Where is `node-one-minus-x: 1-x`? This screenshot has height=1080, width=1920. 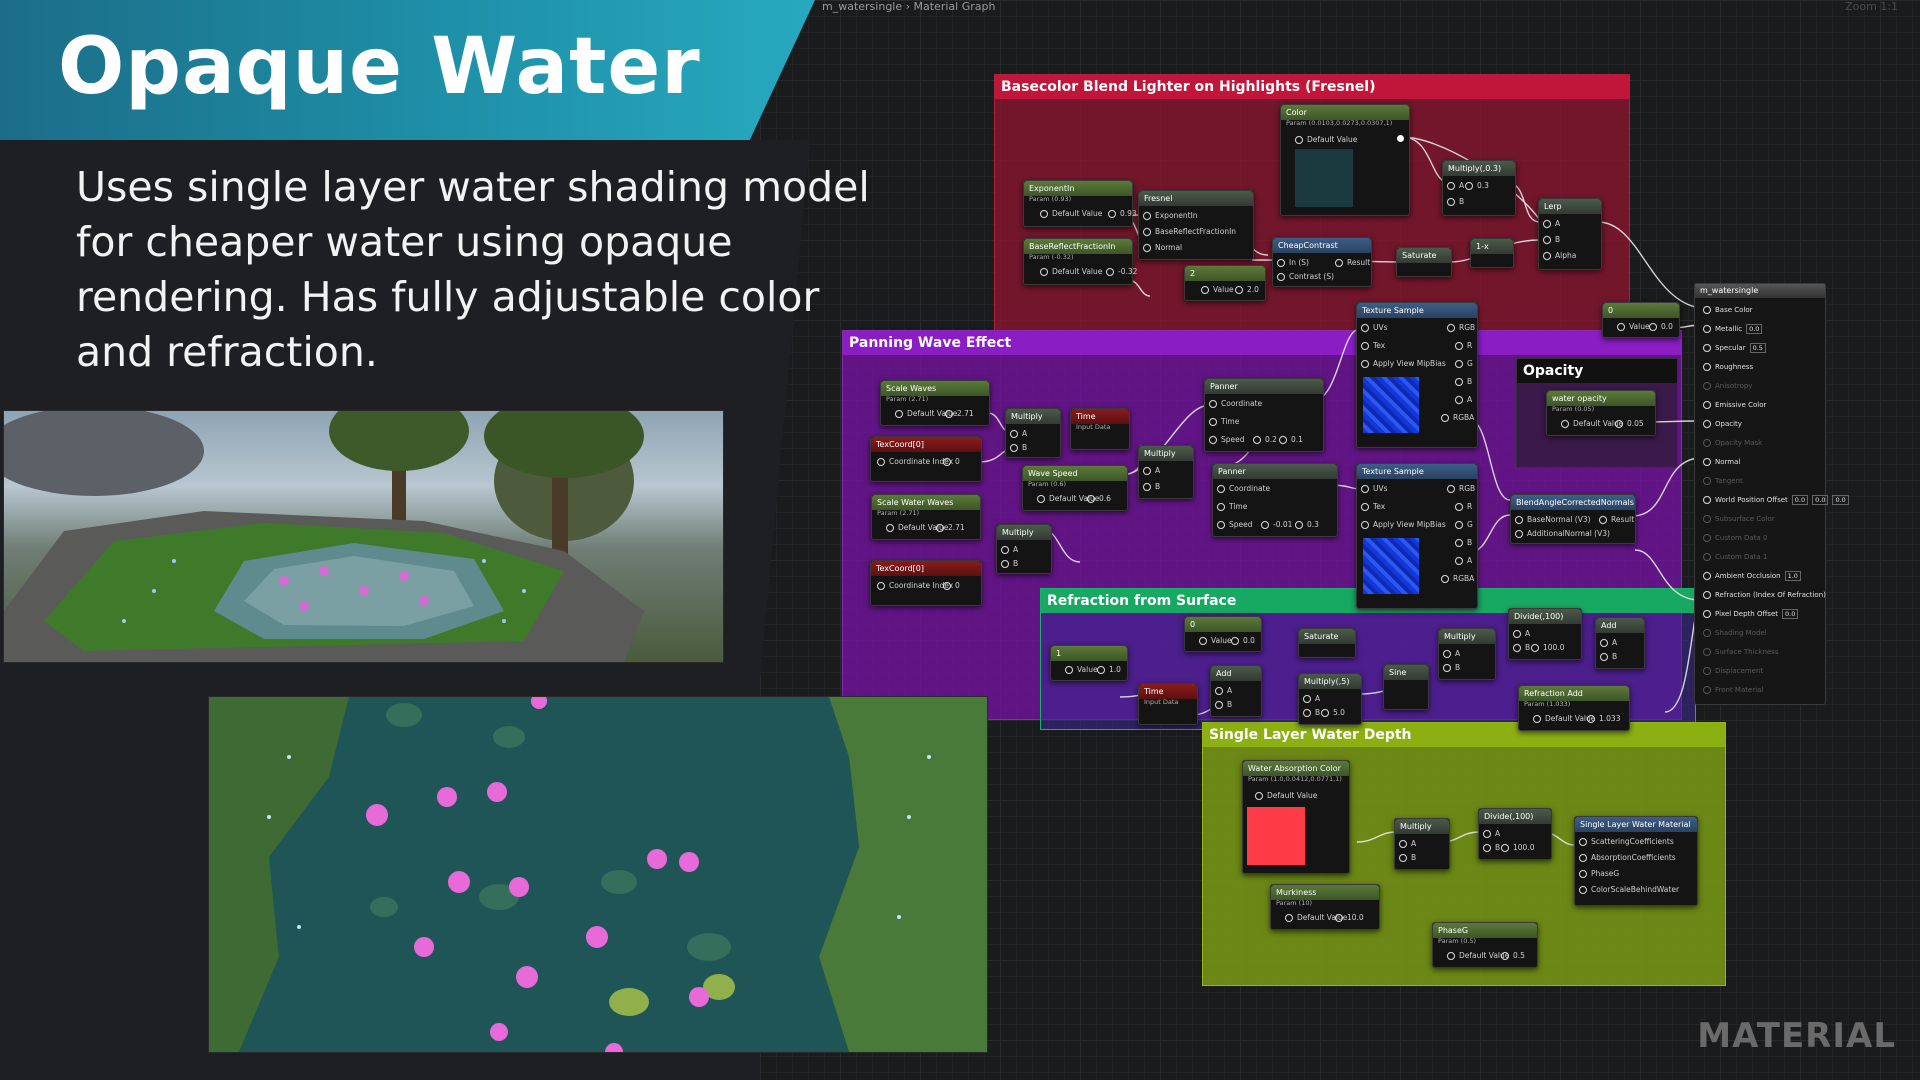
node-one-minus-x: 1-x is located at coordinates (1492, 253).